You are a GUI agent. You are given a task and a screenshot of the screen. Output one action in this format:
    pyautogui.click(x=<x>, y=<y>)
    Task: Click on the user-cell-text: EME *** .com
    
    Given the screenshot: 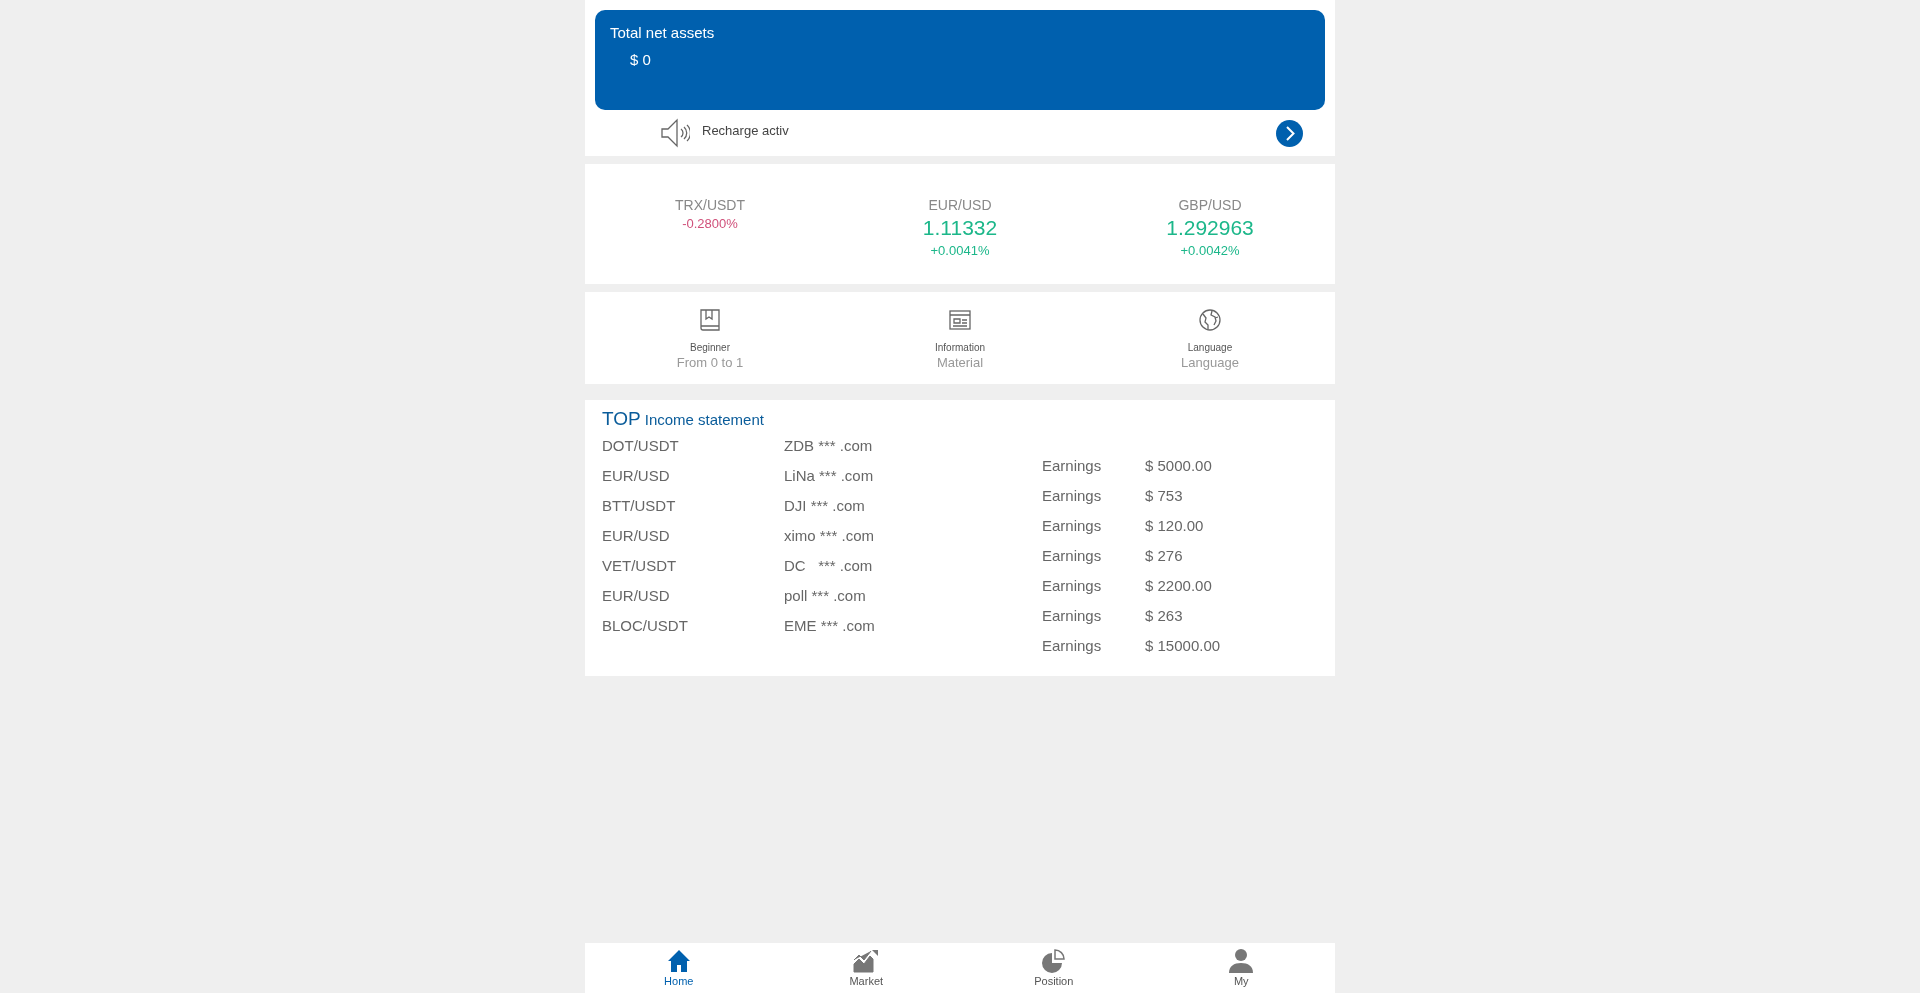 What is the action you would take?
    pyautogui.click(x=830, y=625)
    